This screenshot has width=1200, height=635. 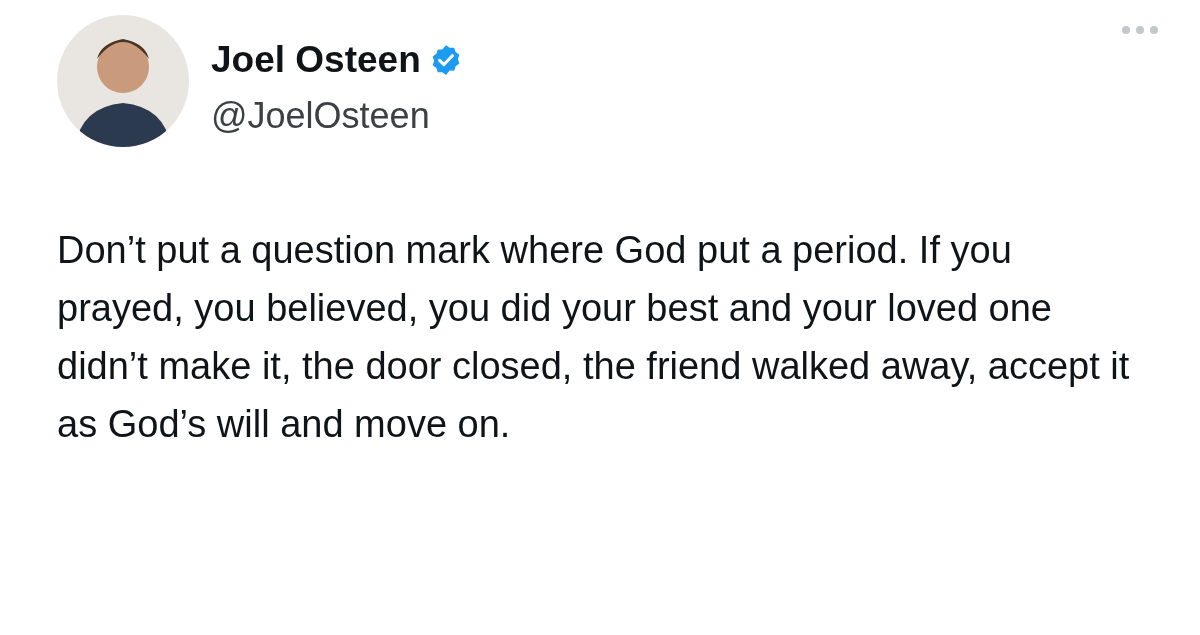 What do you see at coordinates (665, 116) in the screenshot?
I see `author-handle: @JoelOsteen` at bounding box center [665, 116].